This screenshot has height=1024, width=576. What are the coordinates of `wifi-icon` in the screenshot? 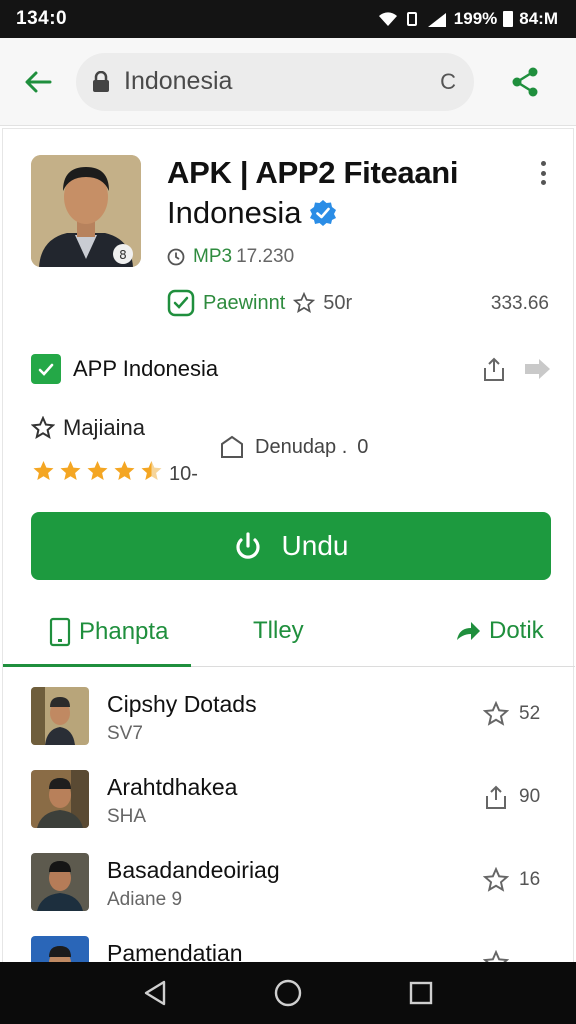 It's located at (387, 19).